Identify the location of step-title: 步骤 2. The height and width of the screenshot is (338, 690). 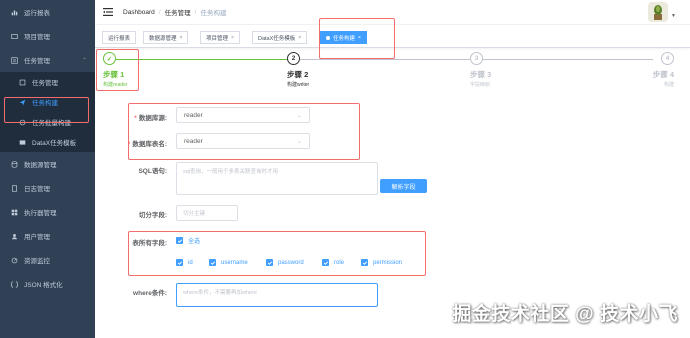
(298, 74).